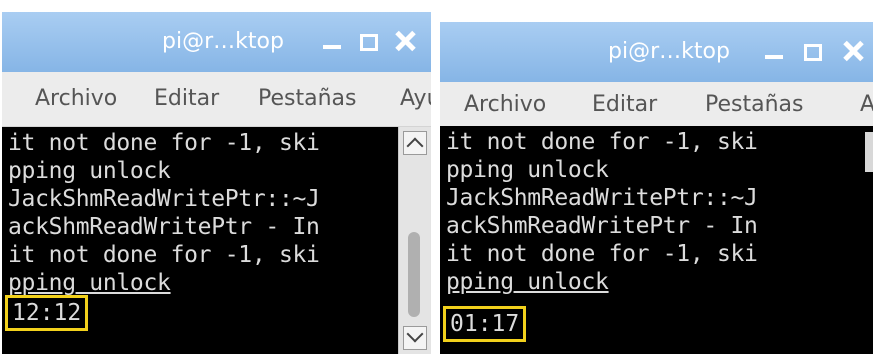  I want to click on vertical-scrollbar, so click(414, 240).